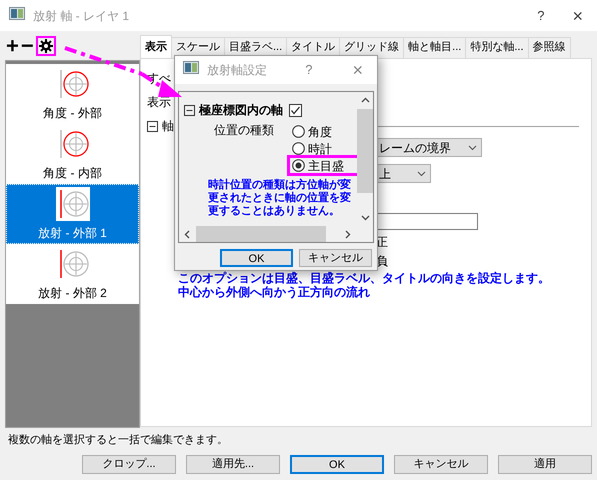  Describe the element at coordinates (244, 130) in the screenshot. I see `field-label: 位置の種類` at that location.